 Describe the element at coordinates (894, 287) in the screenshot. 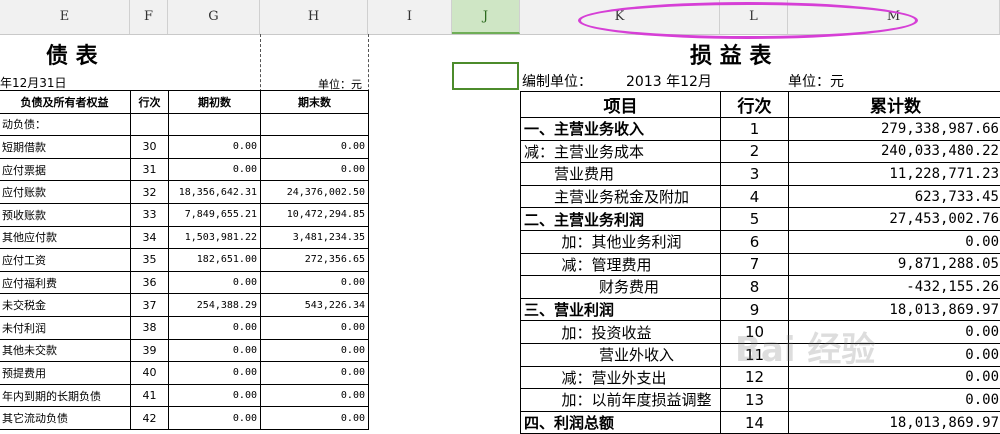

I see `cell-value: -432,155.26` at that location.